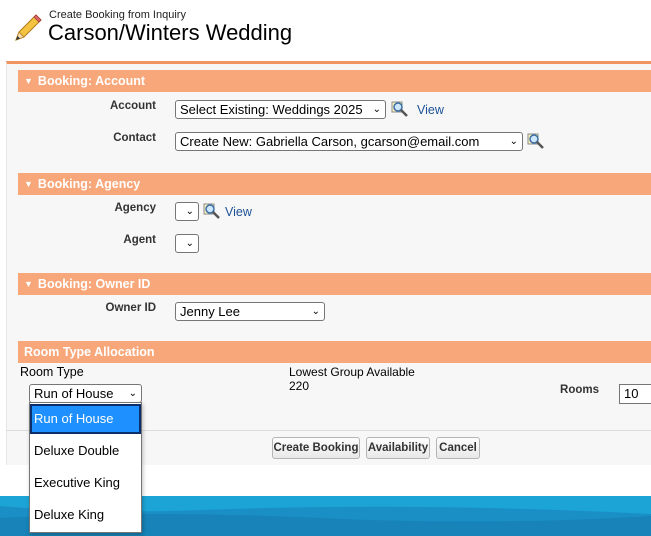 The width and height of the screenshot is (651, 536). What do you see at coordinates (579, 390) in the screenshot?
I see `rooms-label: Rooms` at bounding box center [579, 390].